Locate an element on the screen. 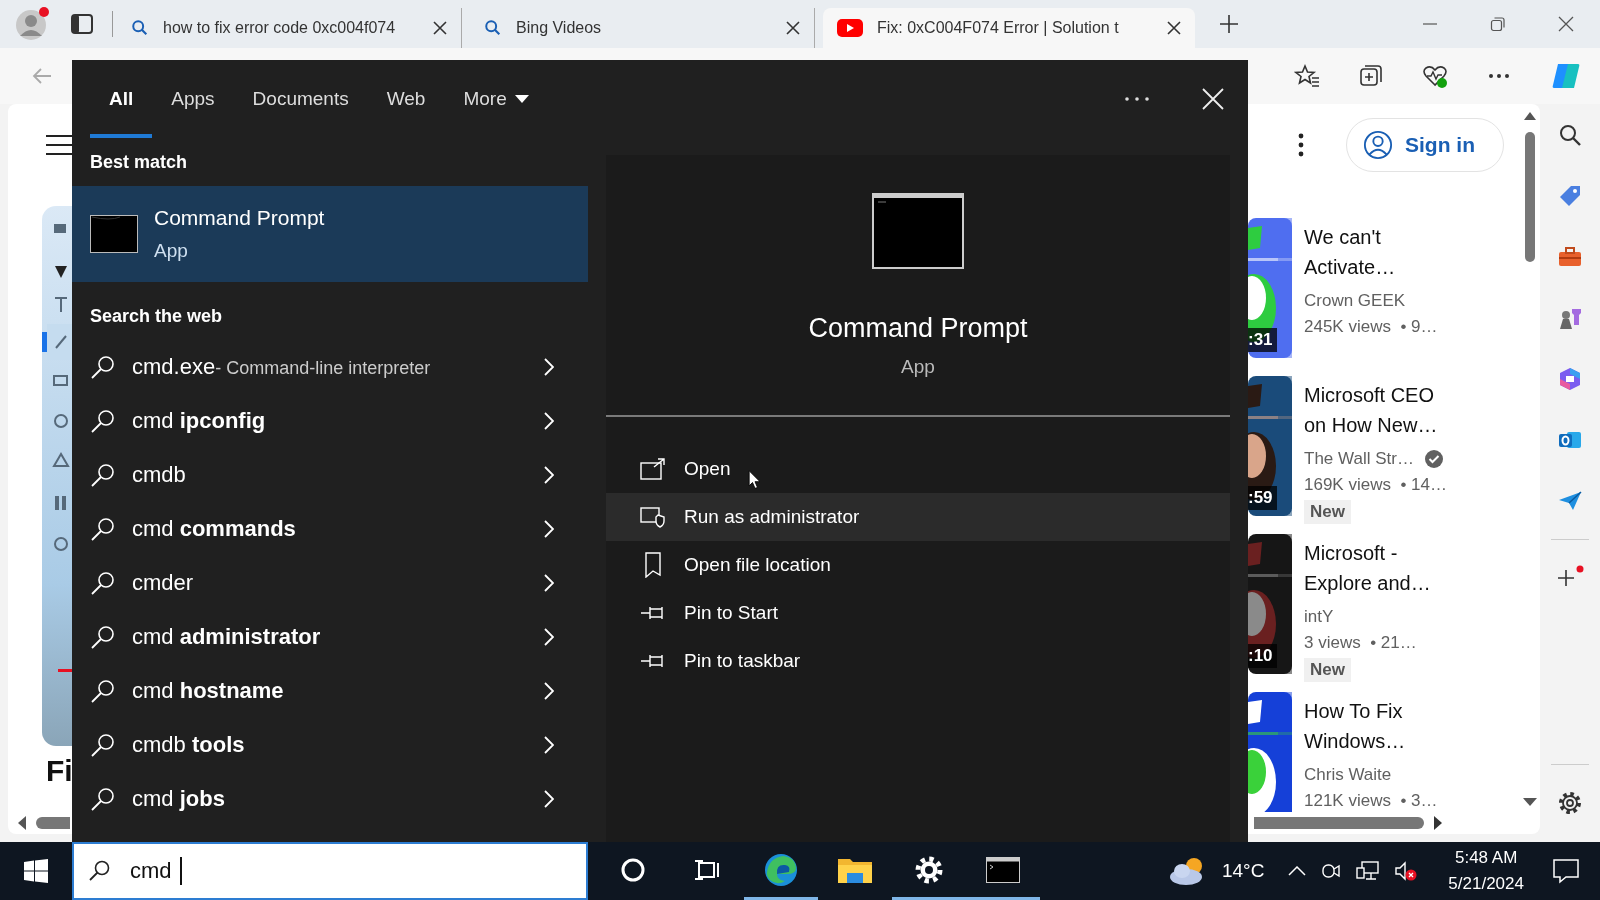 This screenshot has width=1600, height=900. sign-in-button: Sign in is located at coordinates (1425, 145).